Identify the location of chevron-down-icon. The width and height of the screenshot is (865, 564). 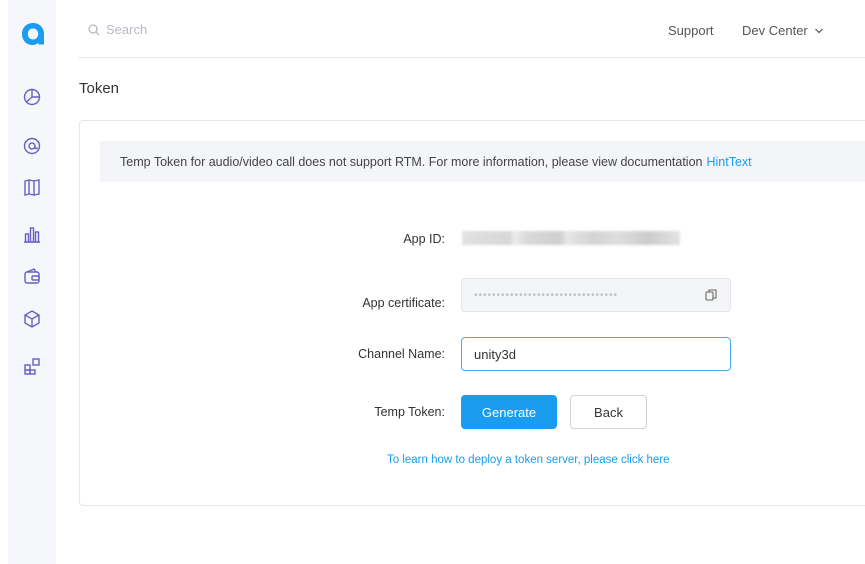
(818, 30).